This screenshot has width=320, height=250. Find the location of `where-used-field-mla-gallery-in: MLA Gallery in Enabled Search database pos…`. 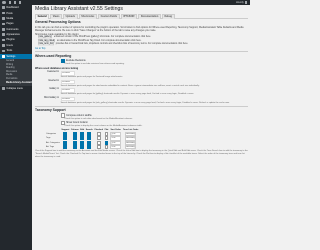

where-used-field-mla-gallery-in: MLA Gallery in Enabled Search database pos… is located at coordinates (141, 100).